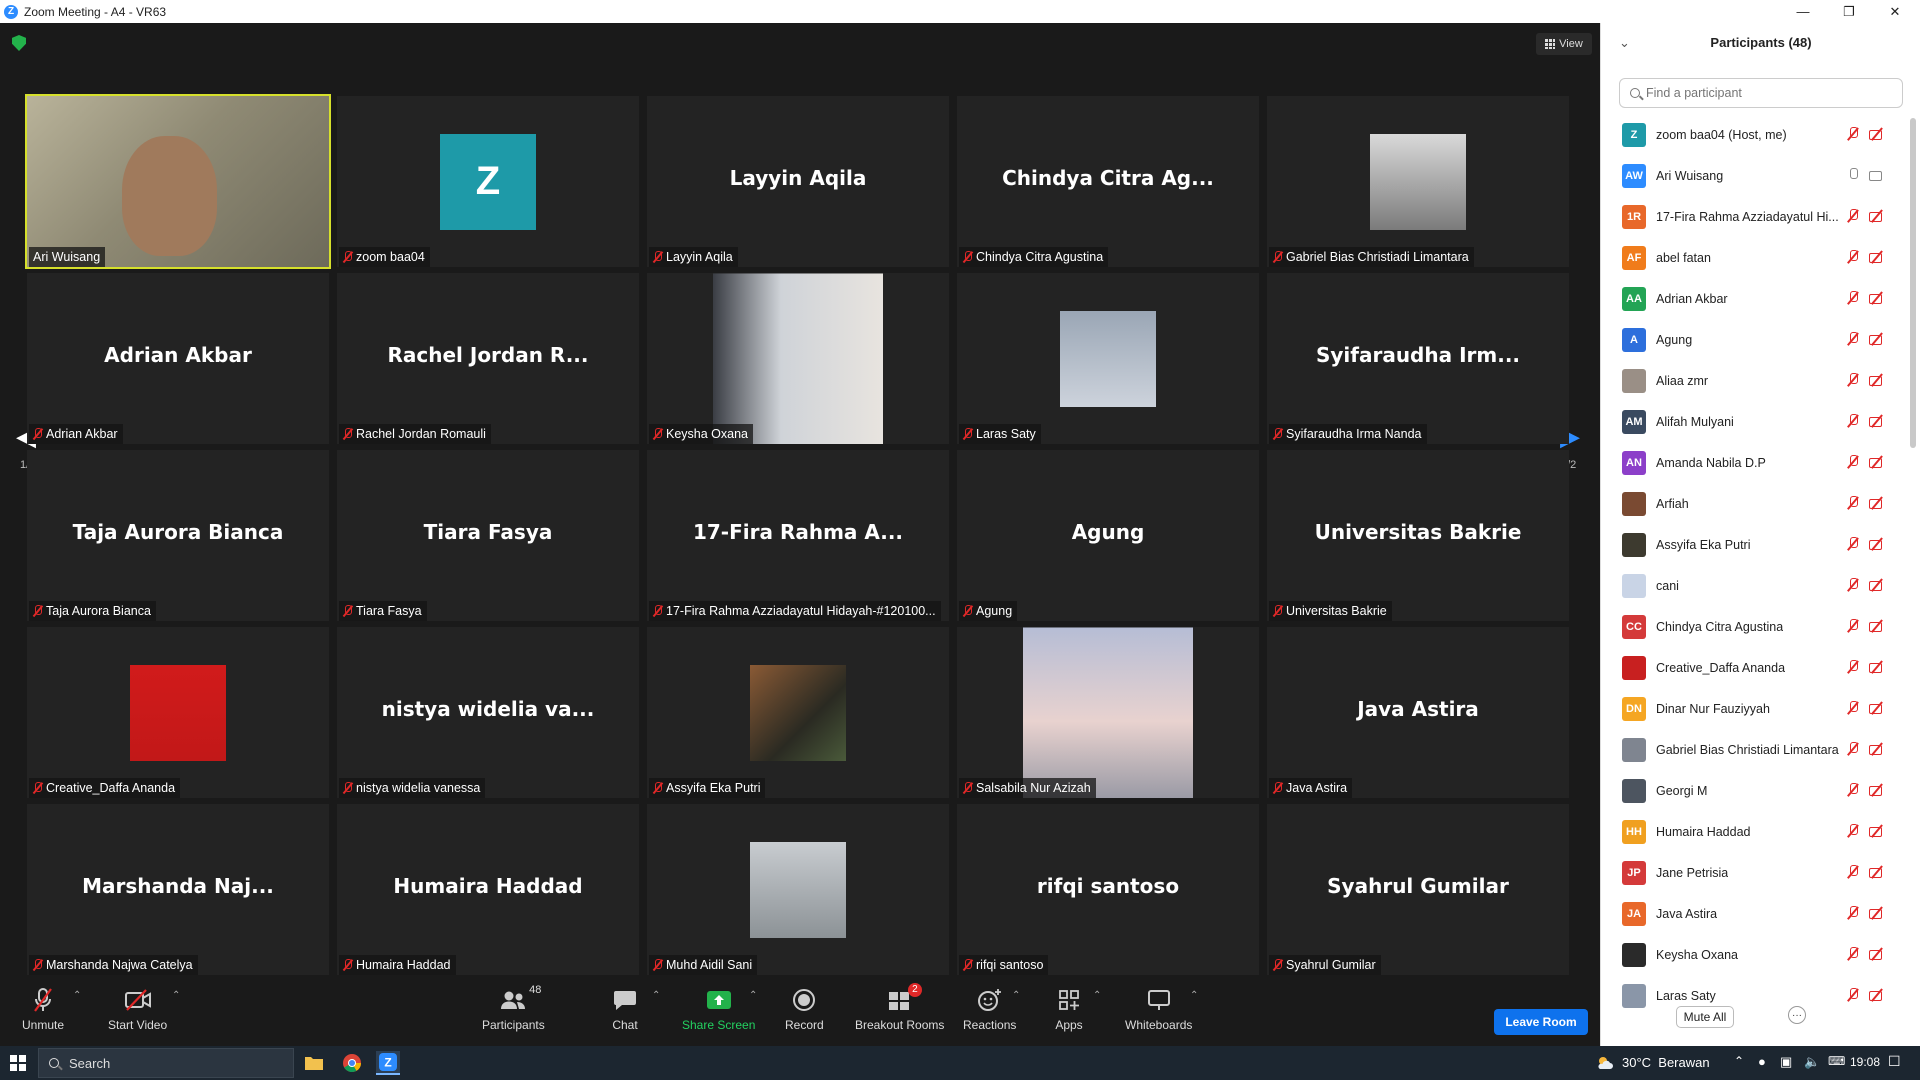 Image resolution: width=1920 pixels, height=1080 pixels. I want to click on participant-list-scrollbar, so click(1913, 283).